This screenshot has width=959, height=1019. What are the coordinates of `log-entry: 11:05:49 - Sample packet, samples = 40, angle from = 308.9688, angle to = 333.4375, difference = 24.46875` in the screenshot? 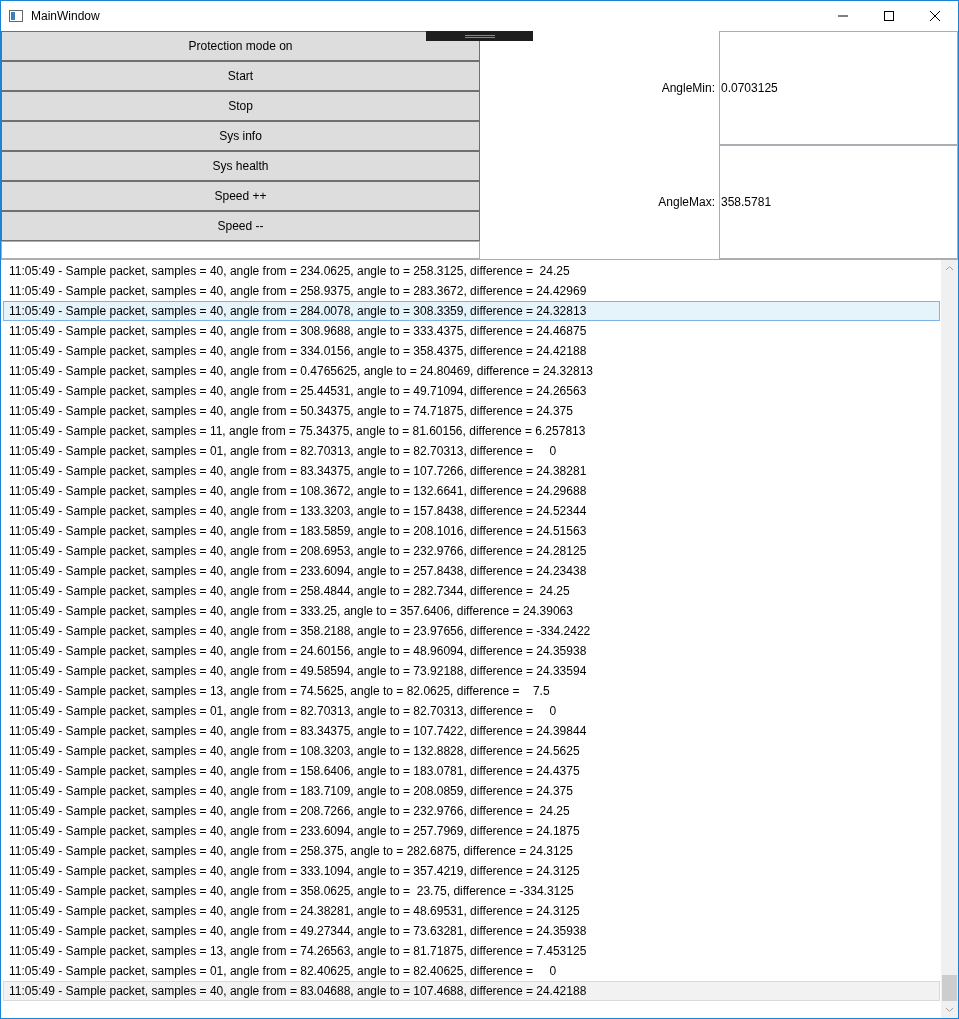 It's located at (471, 331).